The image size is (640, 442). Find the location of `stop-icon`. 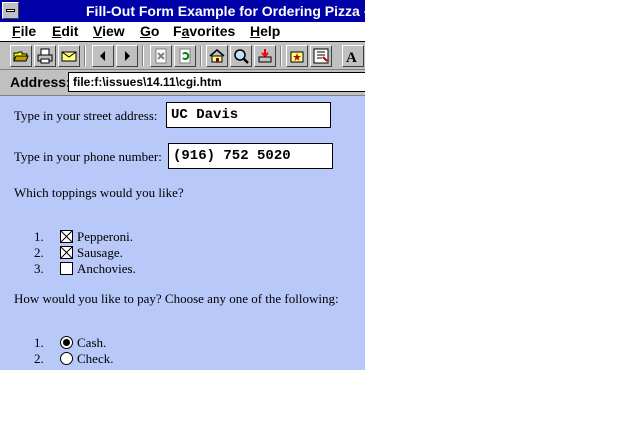

stop-icon is located at coordinates (161, 56).